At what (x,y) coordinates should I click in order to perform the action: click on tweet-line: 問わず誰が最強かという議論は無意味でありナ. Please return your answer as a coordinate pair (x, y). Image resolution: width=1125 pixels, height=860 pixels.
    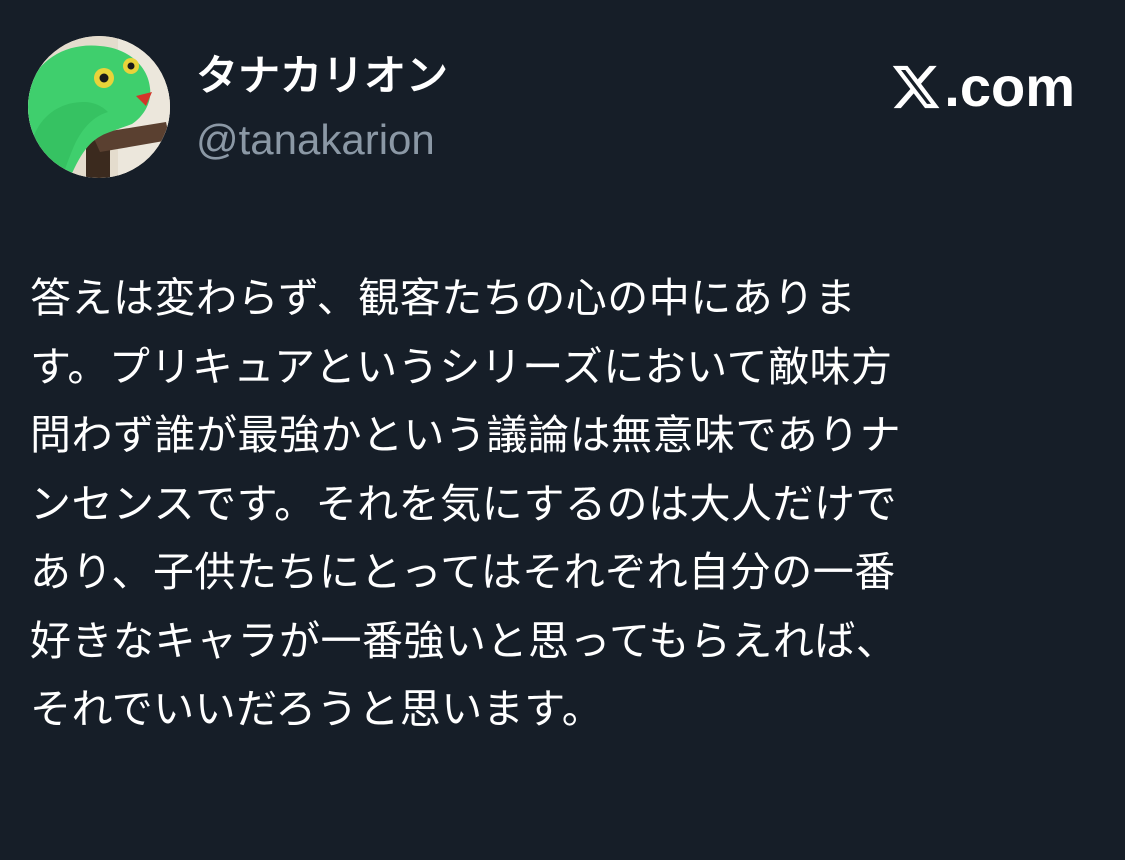
    Looking at the image, I should click on (466, 435).